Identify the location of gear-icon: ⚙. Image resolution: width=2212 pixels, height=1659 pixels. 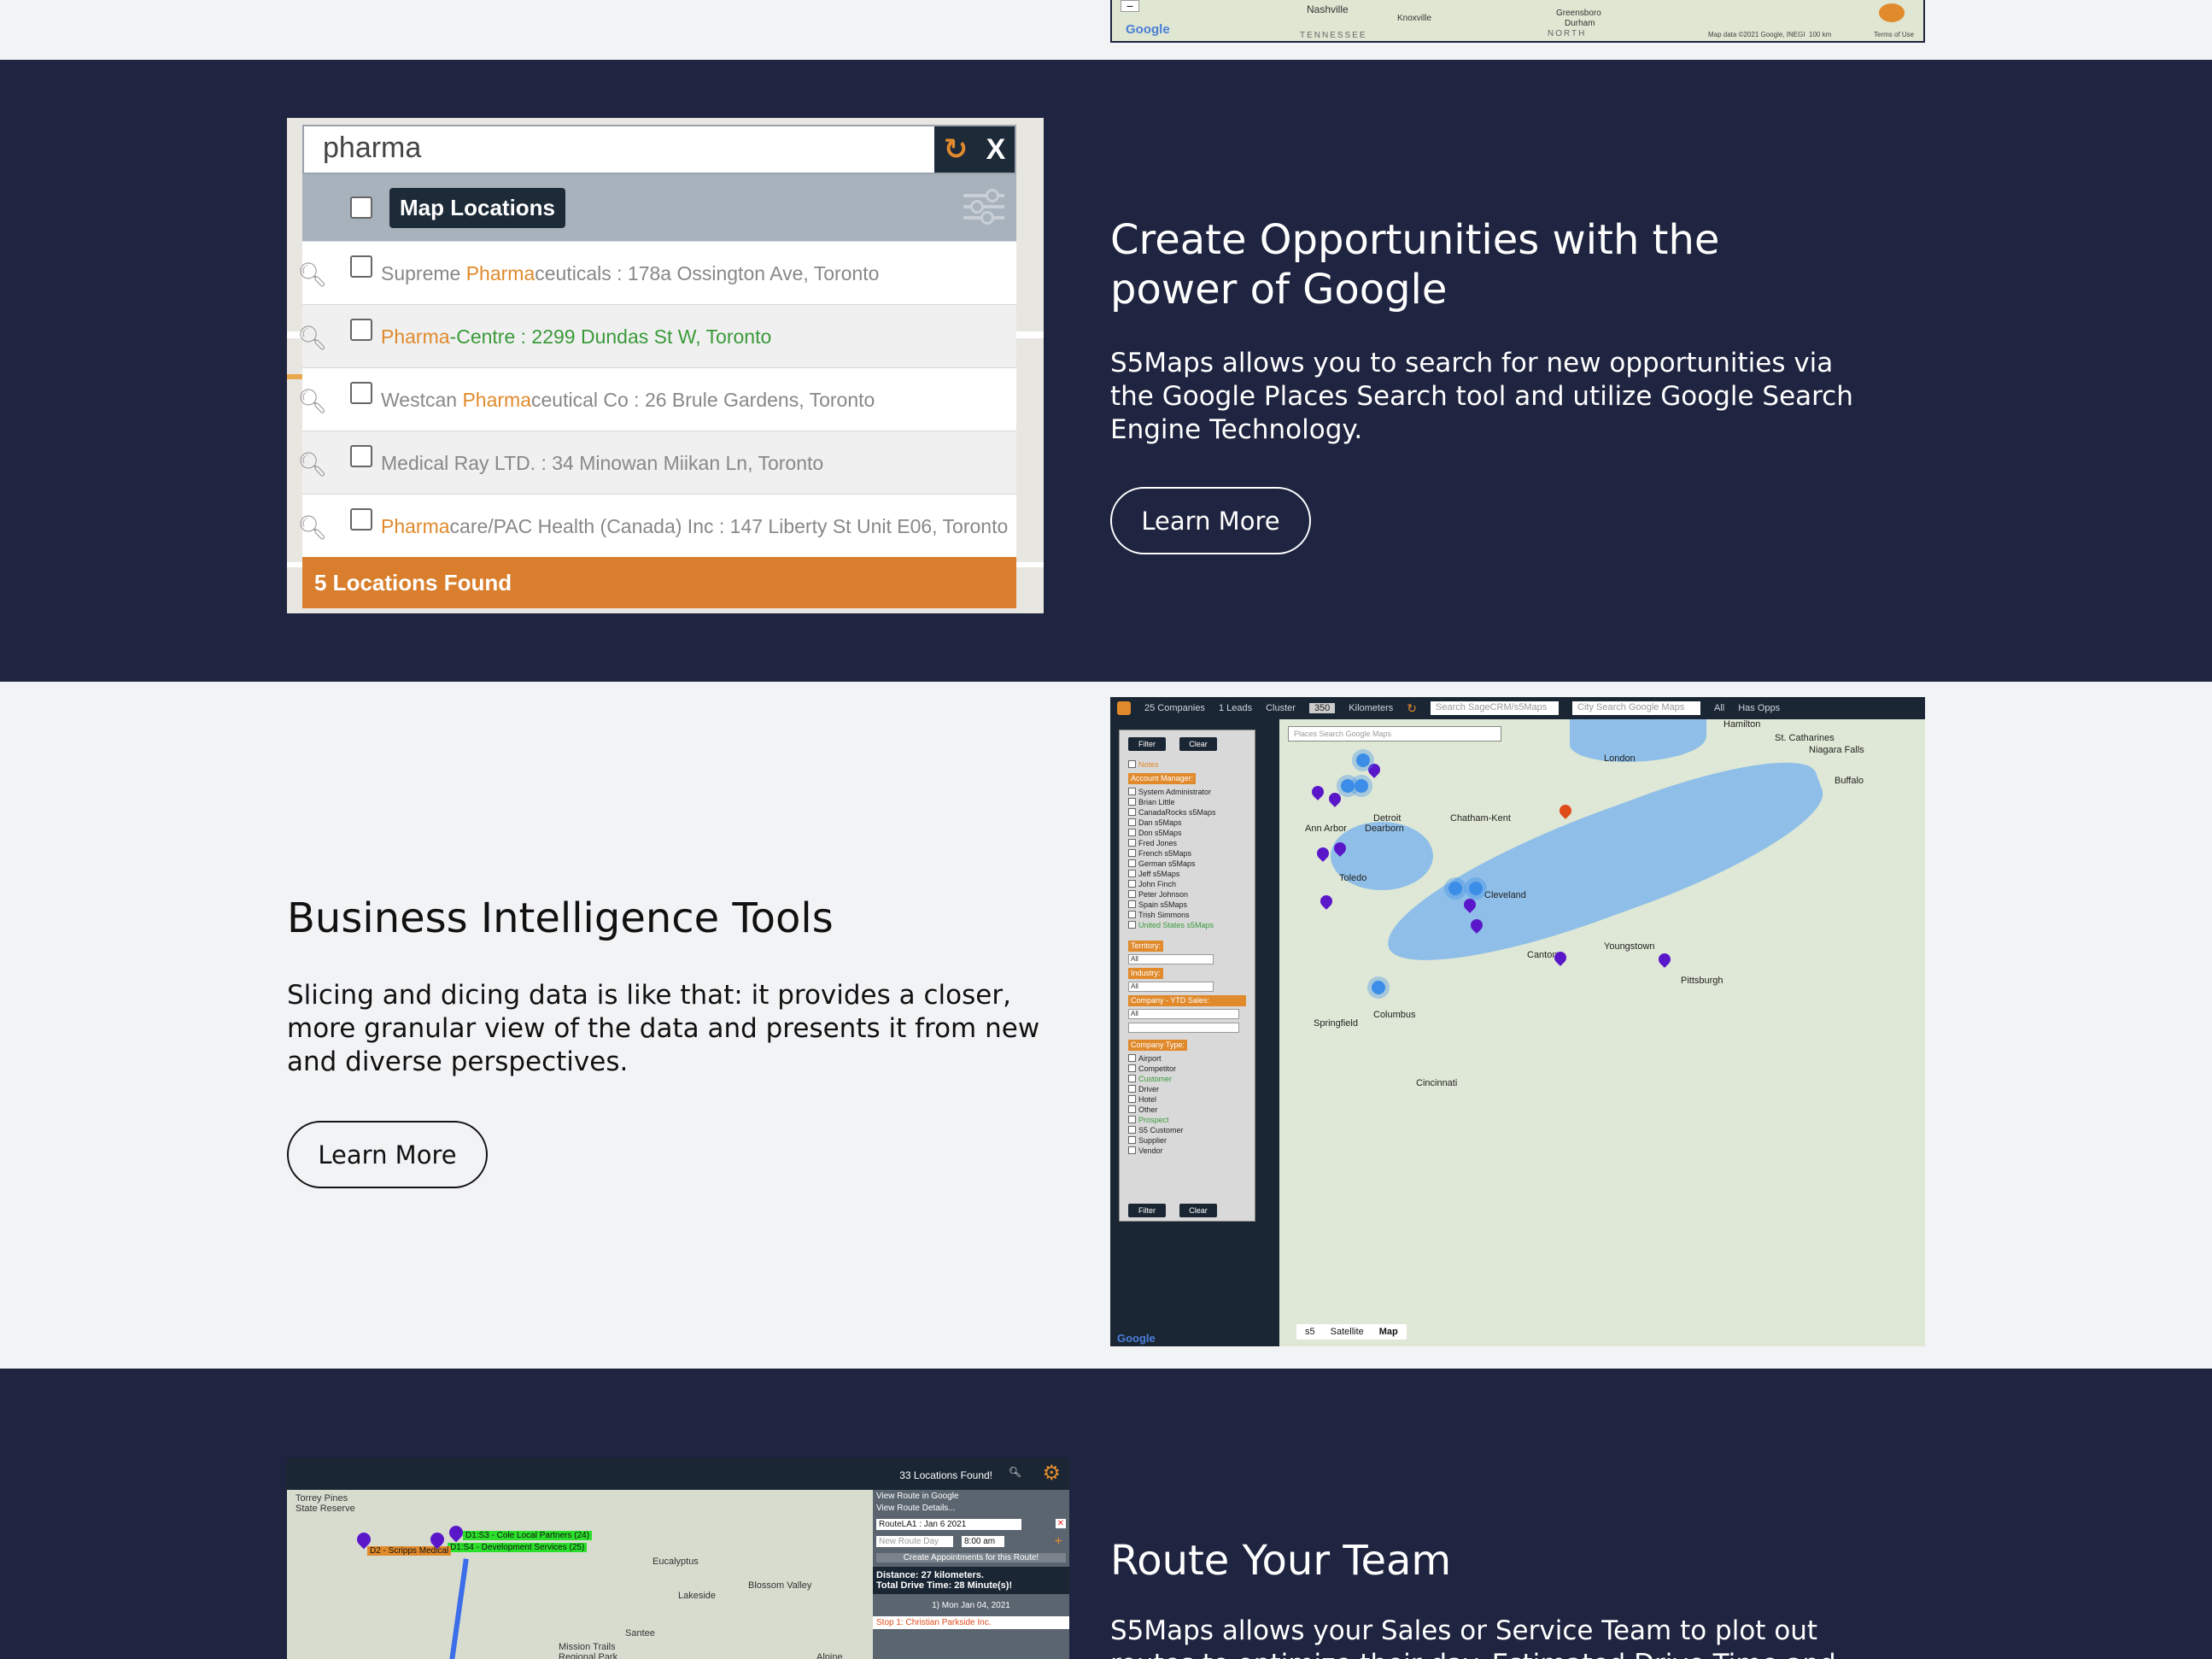
(1052, 1473).